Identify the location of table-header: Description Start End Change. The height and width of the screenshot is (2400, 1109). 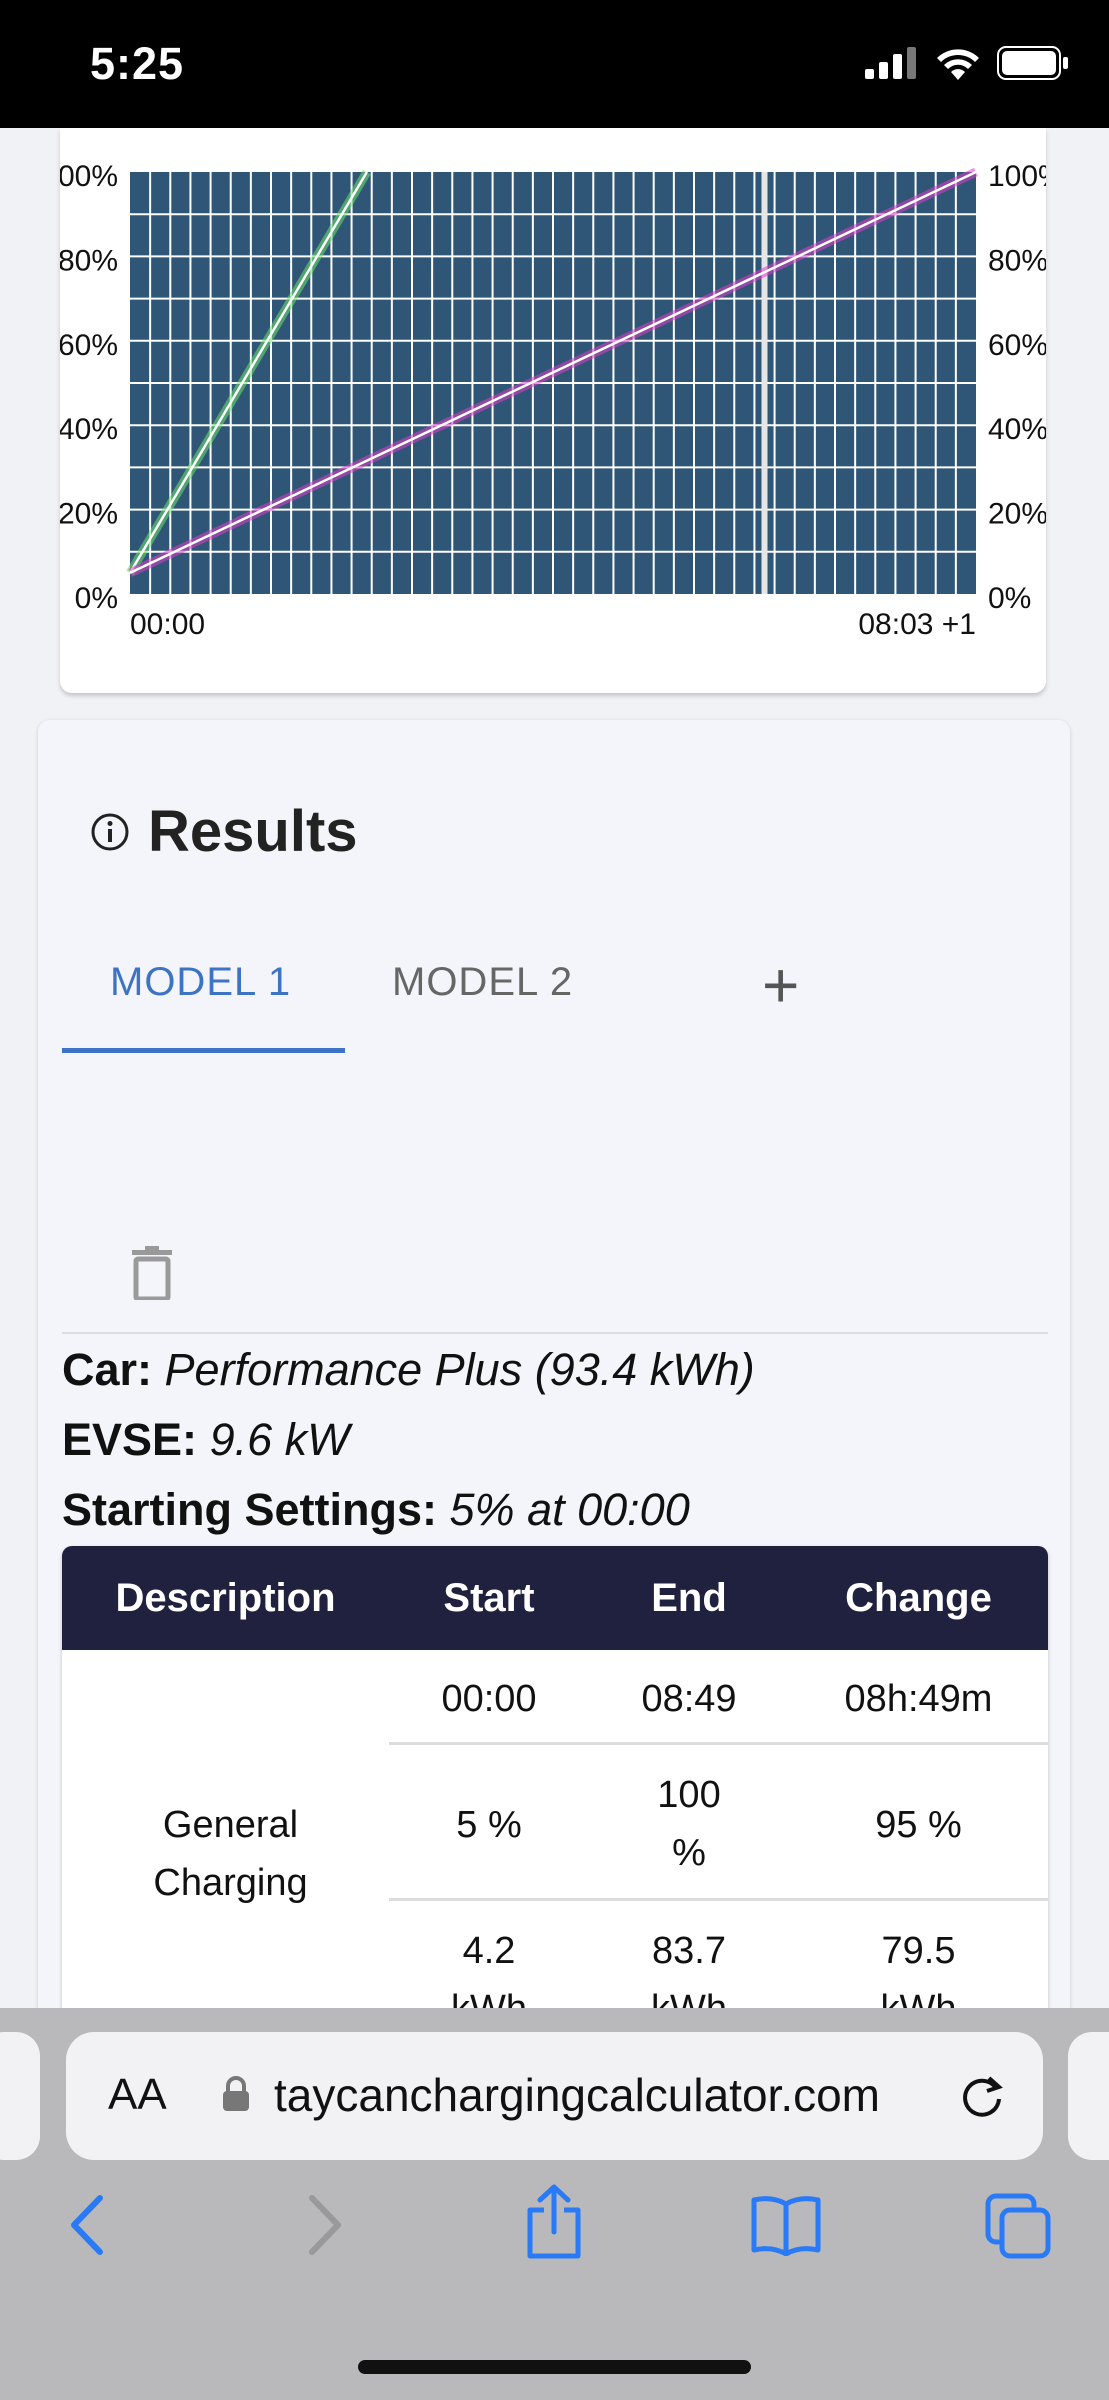
(555, 1598).